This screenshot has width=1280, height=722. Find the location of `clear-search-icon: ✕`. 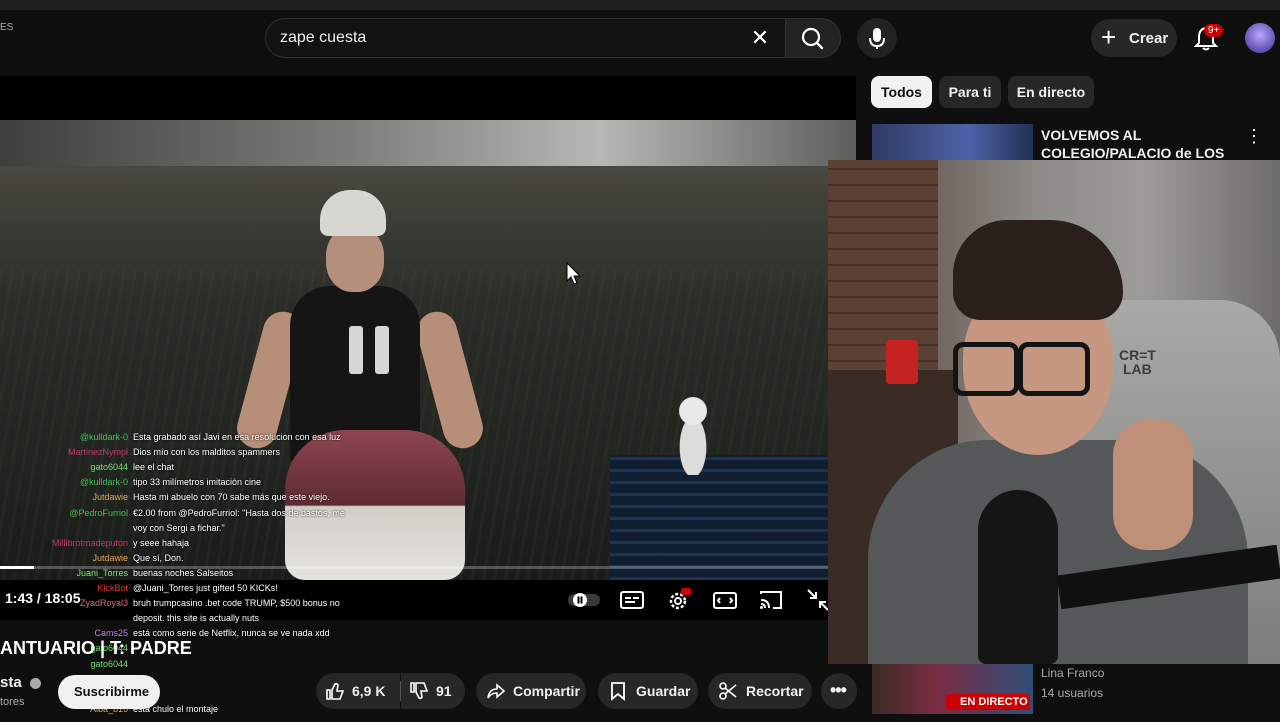

clear-search-icon: ✕ is located at coordinates (760, 38).